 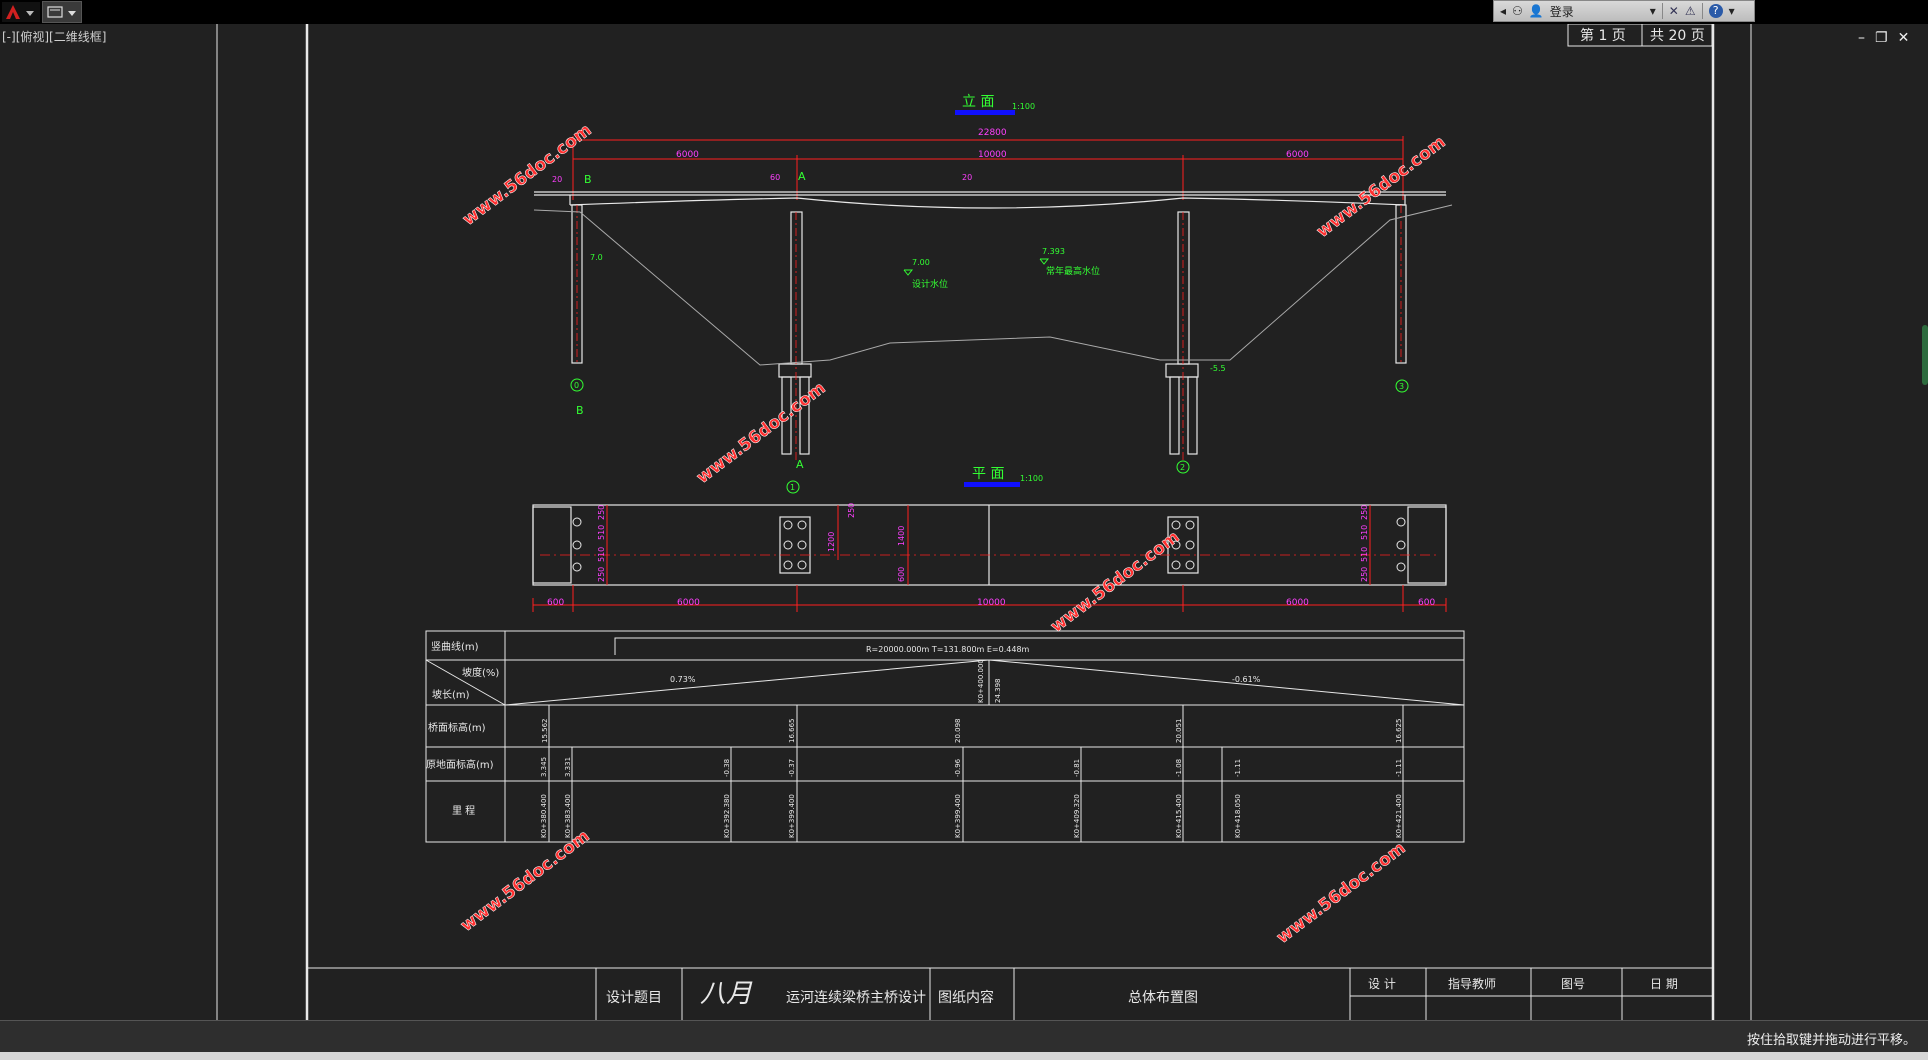 I want to click on title-block, so click(x=1010, y=993).